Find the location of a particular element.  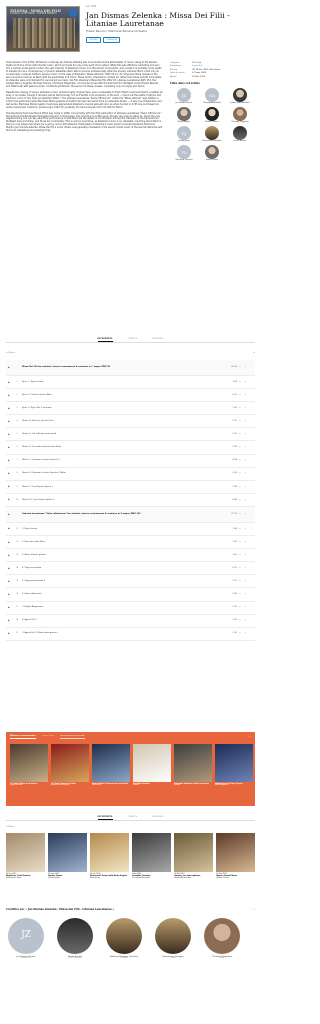

sort-icon: ≡ is located at coordinates (254, 353).